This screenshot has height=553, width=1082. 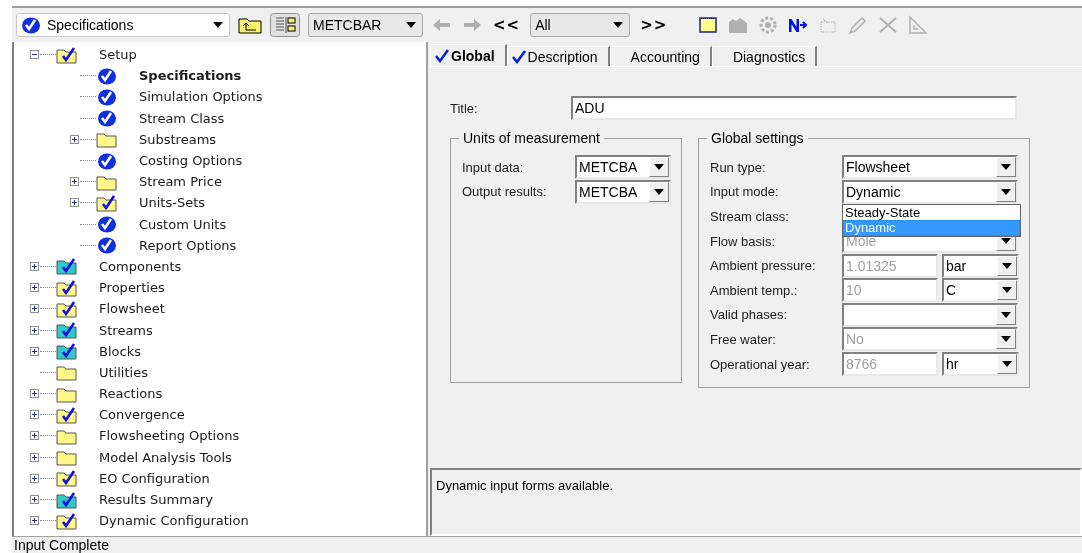 I want to click on tree-item: Properties, so click(x=132, y=288).